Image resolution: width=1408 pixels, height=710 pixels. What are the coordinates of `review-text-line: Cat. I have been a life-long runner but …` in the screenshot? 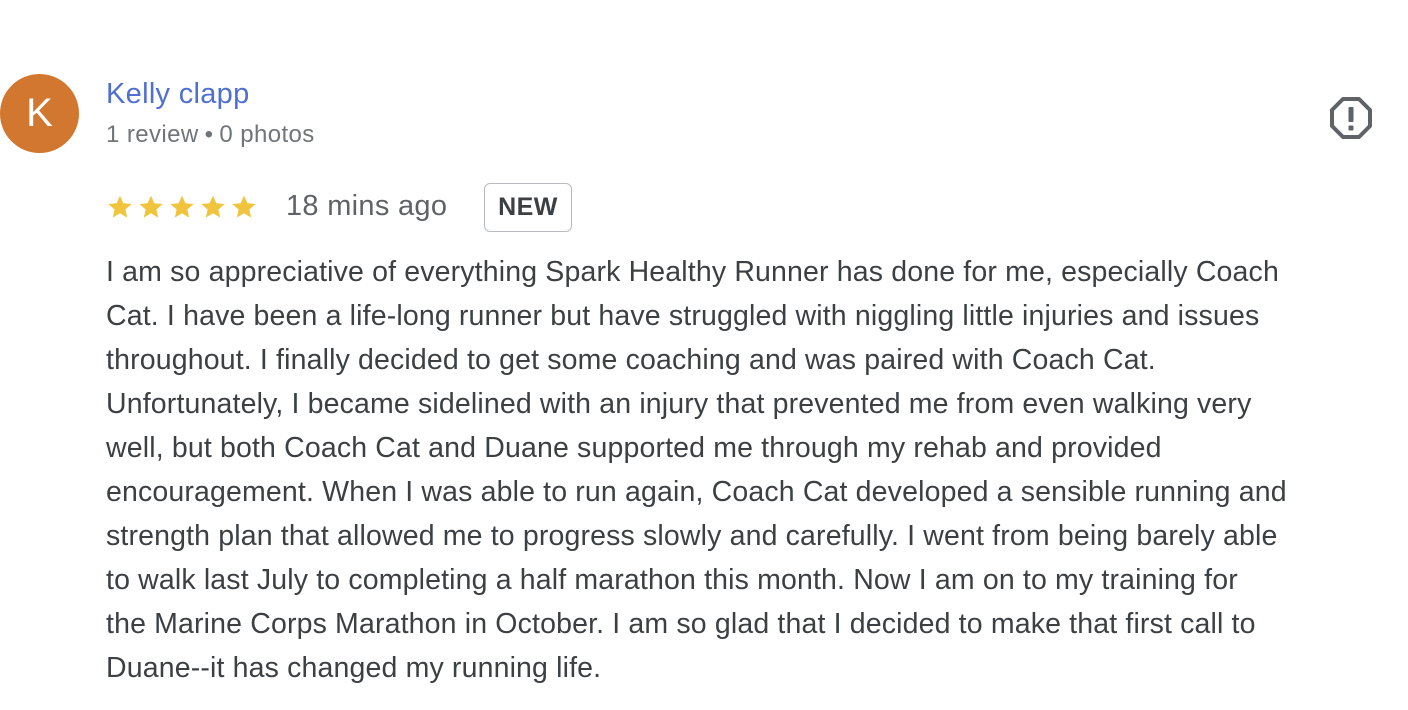 It's located at (683, 316).